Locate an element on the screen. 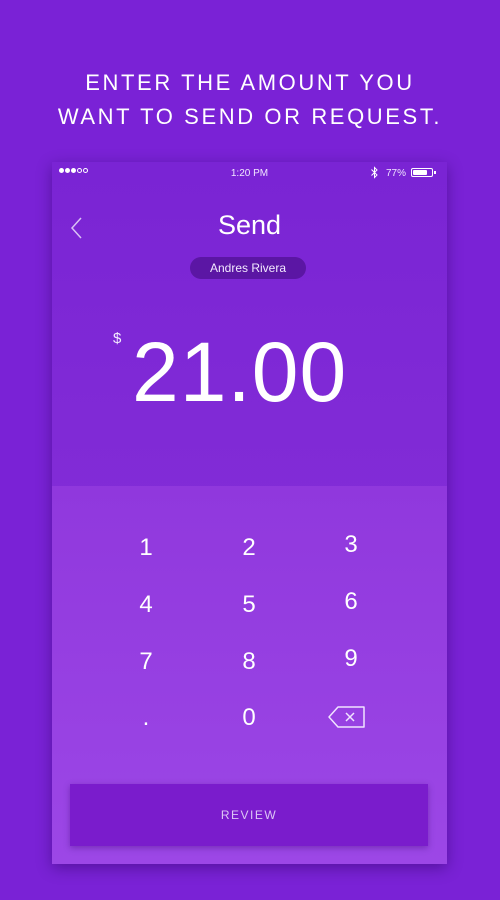 The width and height of the screenshot is (500, 900). review-button: REVIEW is located at coordinates (249, 815).